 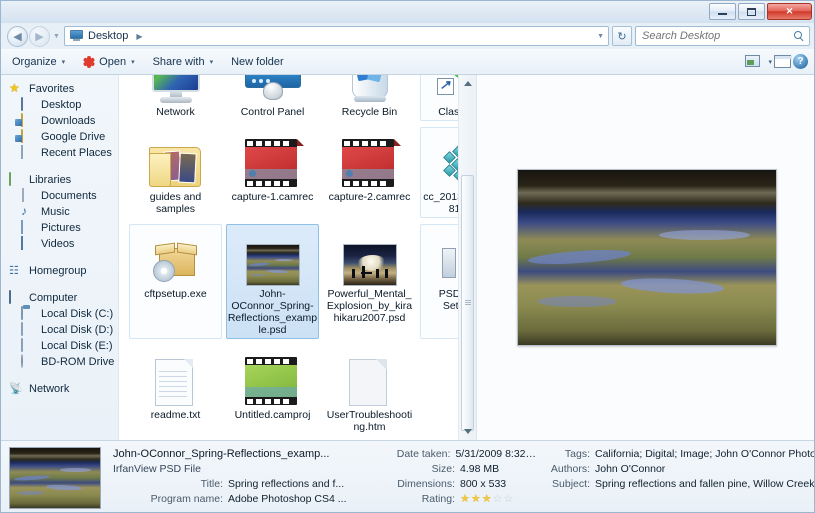 What do you see at coordinates (175, 172) in the screenshot?
I see `file-item-guides-and-samples: guides and samples` at bounding box center [175, 172].